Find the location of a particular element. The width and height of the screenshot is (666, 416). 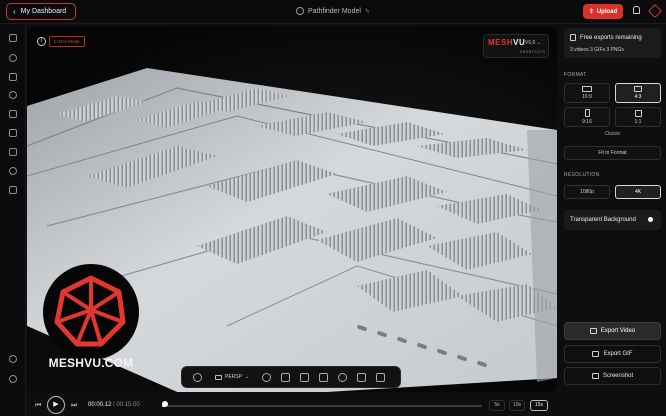

model-title: Pathfinder Model ✎ is located at coordinates (333, 11).